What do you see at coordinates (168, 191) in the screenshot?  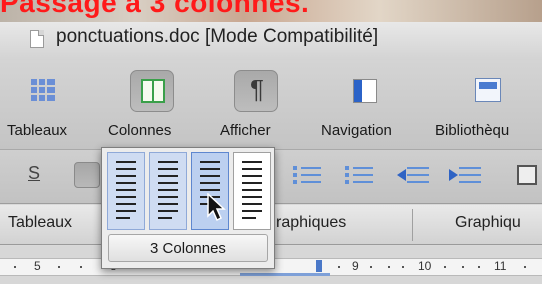 I see `two-columns-option` at bounding box center [168, 191].